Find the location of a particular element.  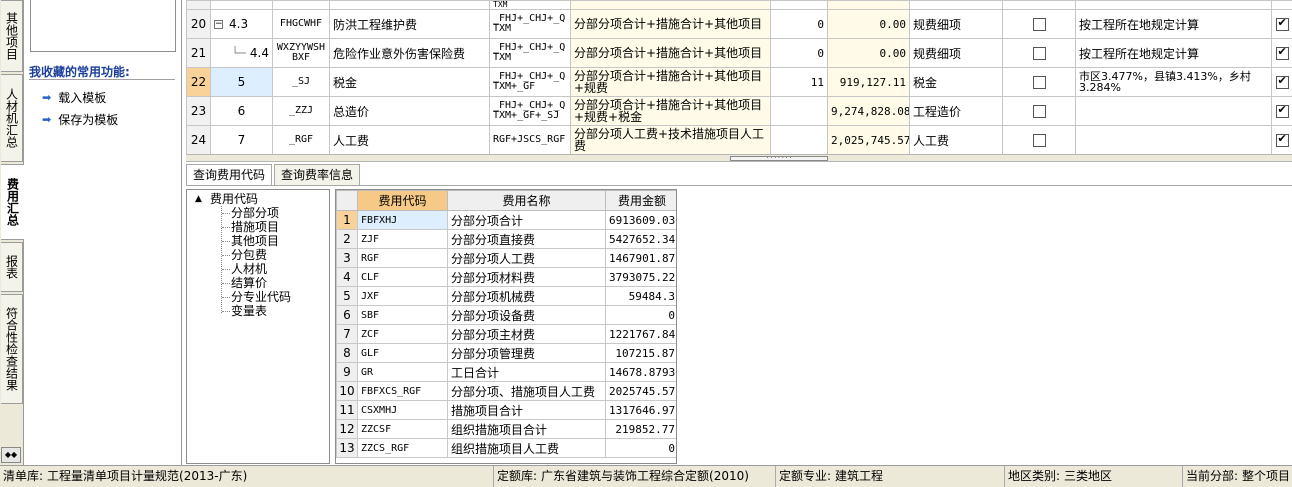

type-cell: 工程造价 is located at coordinates (956, 111).